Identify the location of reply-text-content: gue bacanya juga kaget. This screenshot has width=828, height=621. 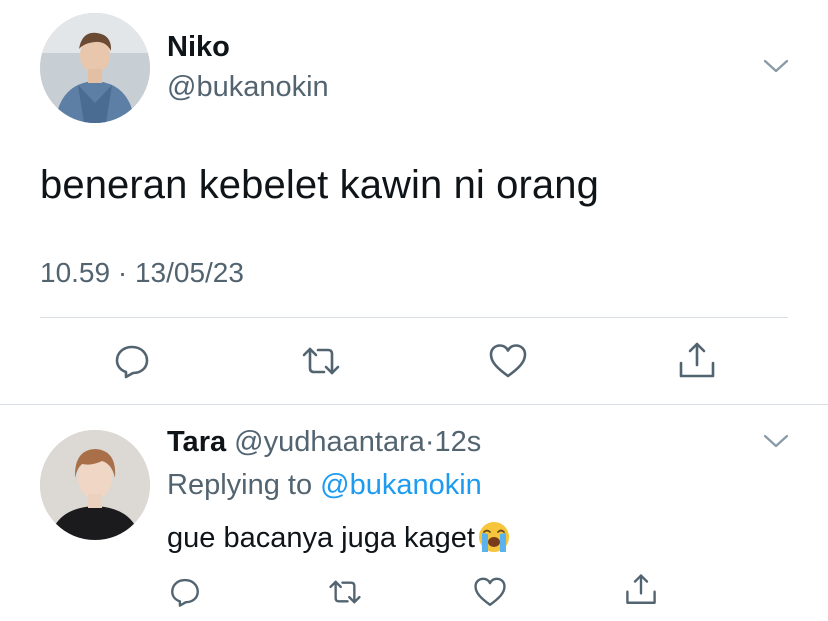
(321, 538).